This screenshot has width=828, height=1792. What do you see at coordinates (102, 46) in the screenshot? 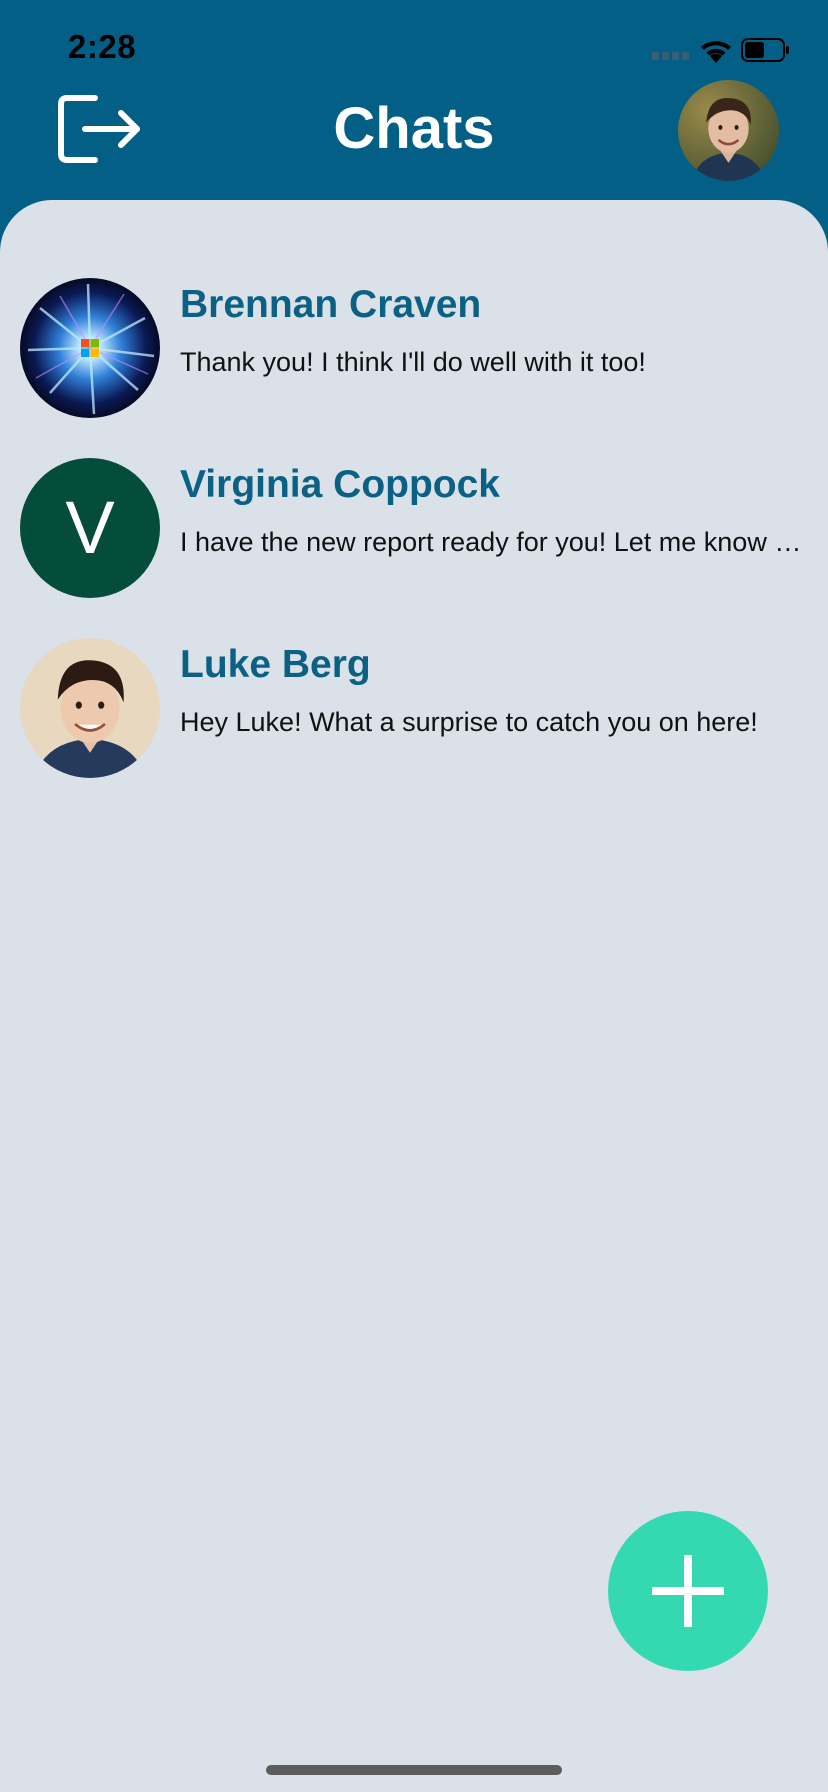
I see `status-time: 2:28` at bounding box center [102, 46].